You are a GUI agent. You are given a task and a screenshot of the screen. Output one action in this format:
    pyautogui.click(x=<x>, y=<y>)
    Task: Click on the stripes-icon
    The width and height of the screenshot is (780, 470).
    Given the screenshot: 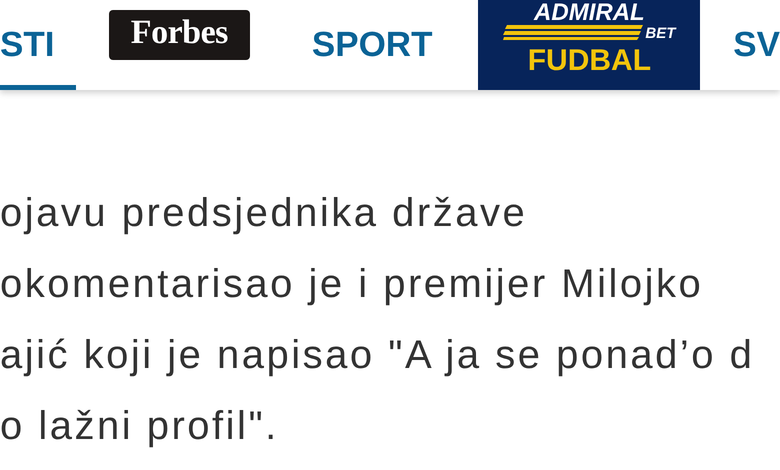 What is the action you would take?
    pyautogui.click(x=573, y=33)
    